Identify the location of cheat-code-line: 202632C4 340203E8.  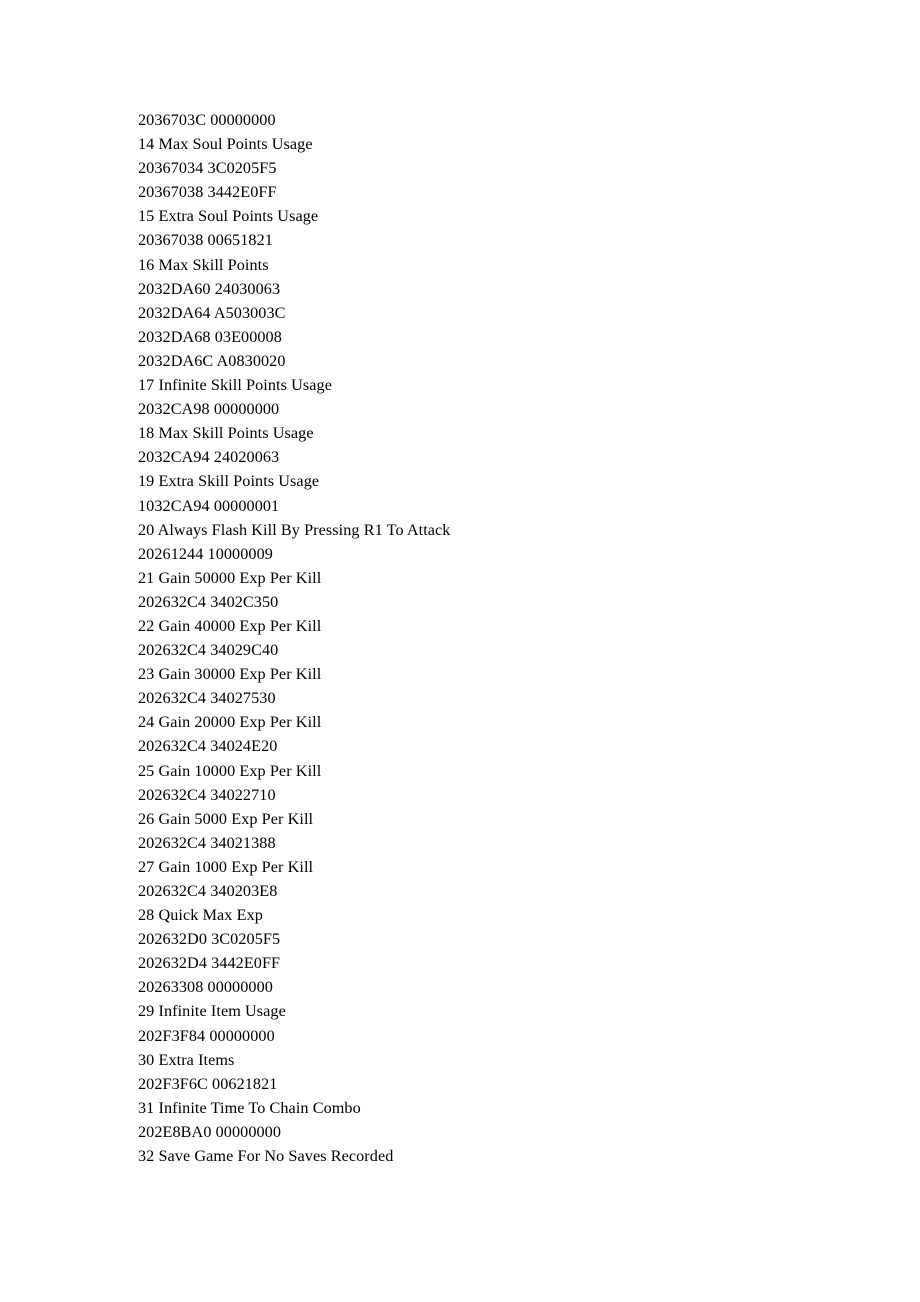
(208, 891).